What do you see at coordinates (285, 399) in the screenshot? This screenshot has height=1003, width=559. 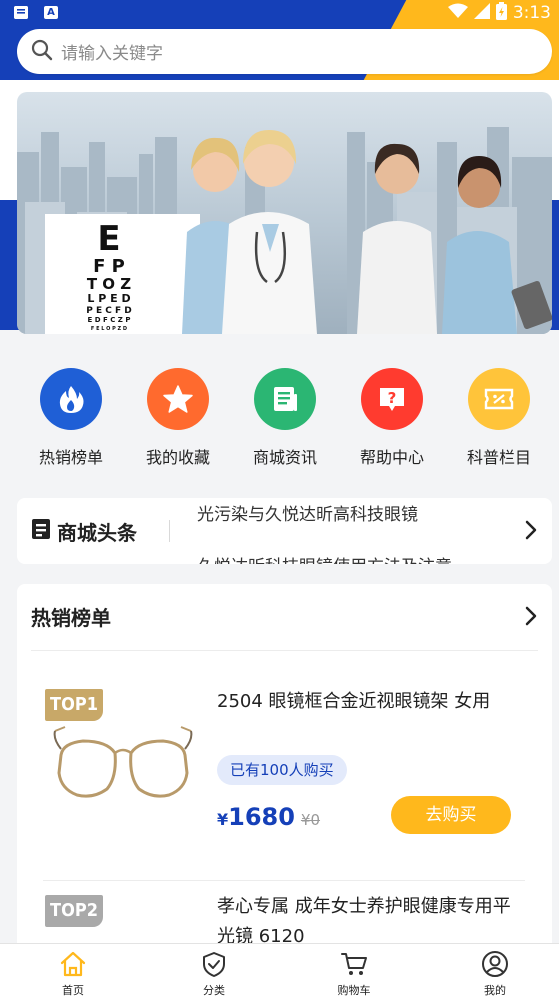 I see `news-icon` at bounding box center [285, 399].